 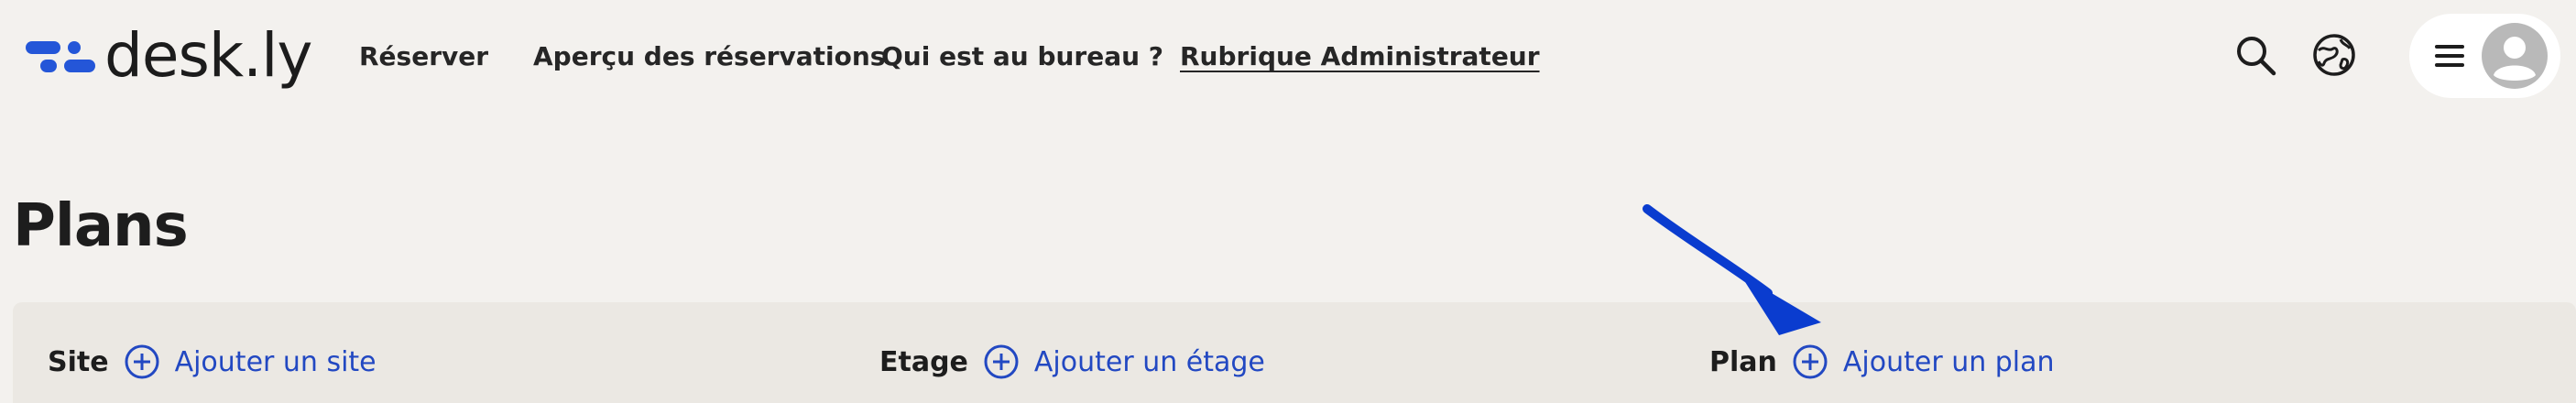 I want to click on plan-label: Plan, so click(x=1743, y=361).